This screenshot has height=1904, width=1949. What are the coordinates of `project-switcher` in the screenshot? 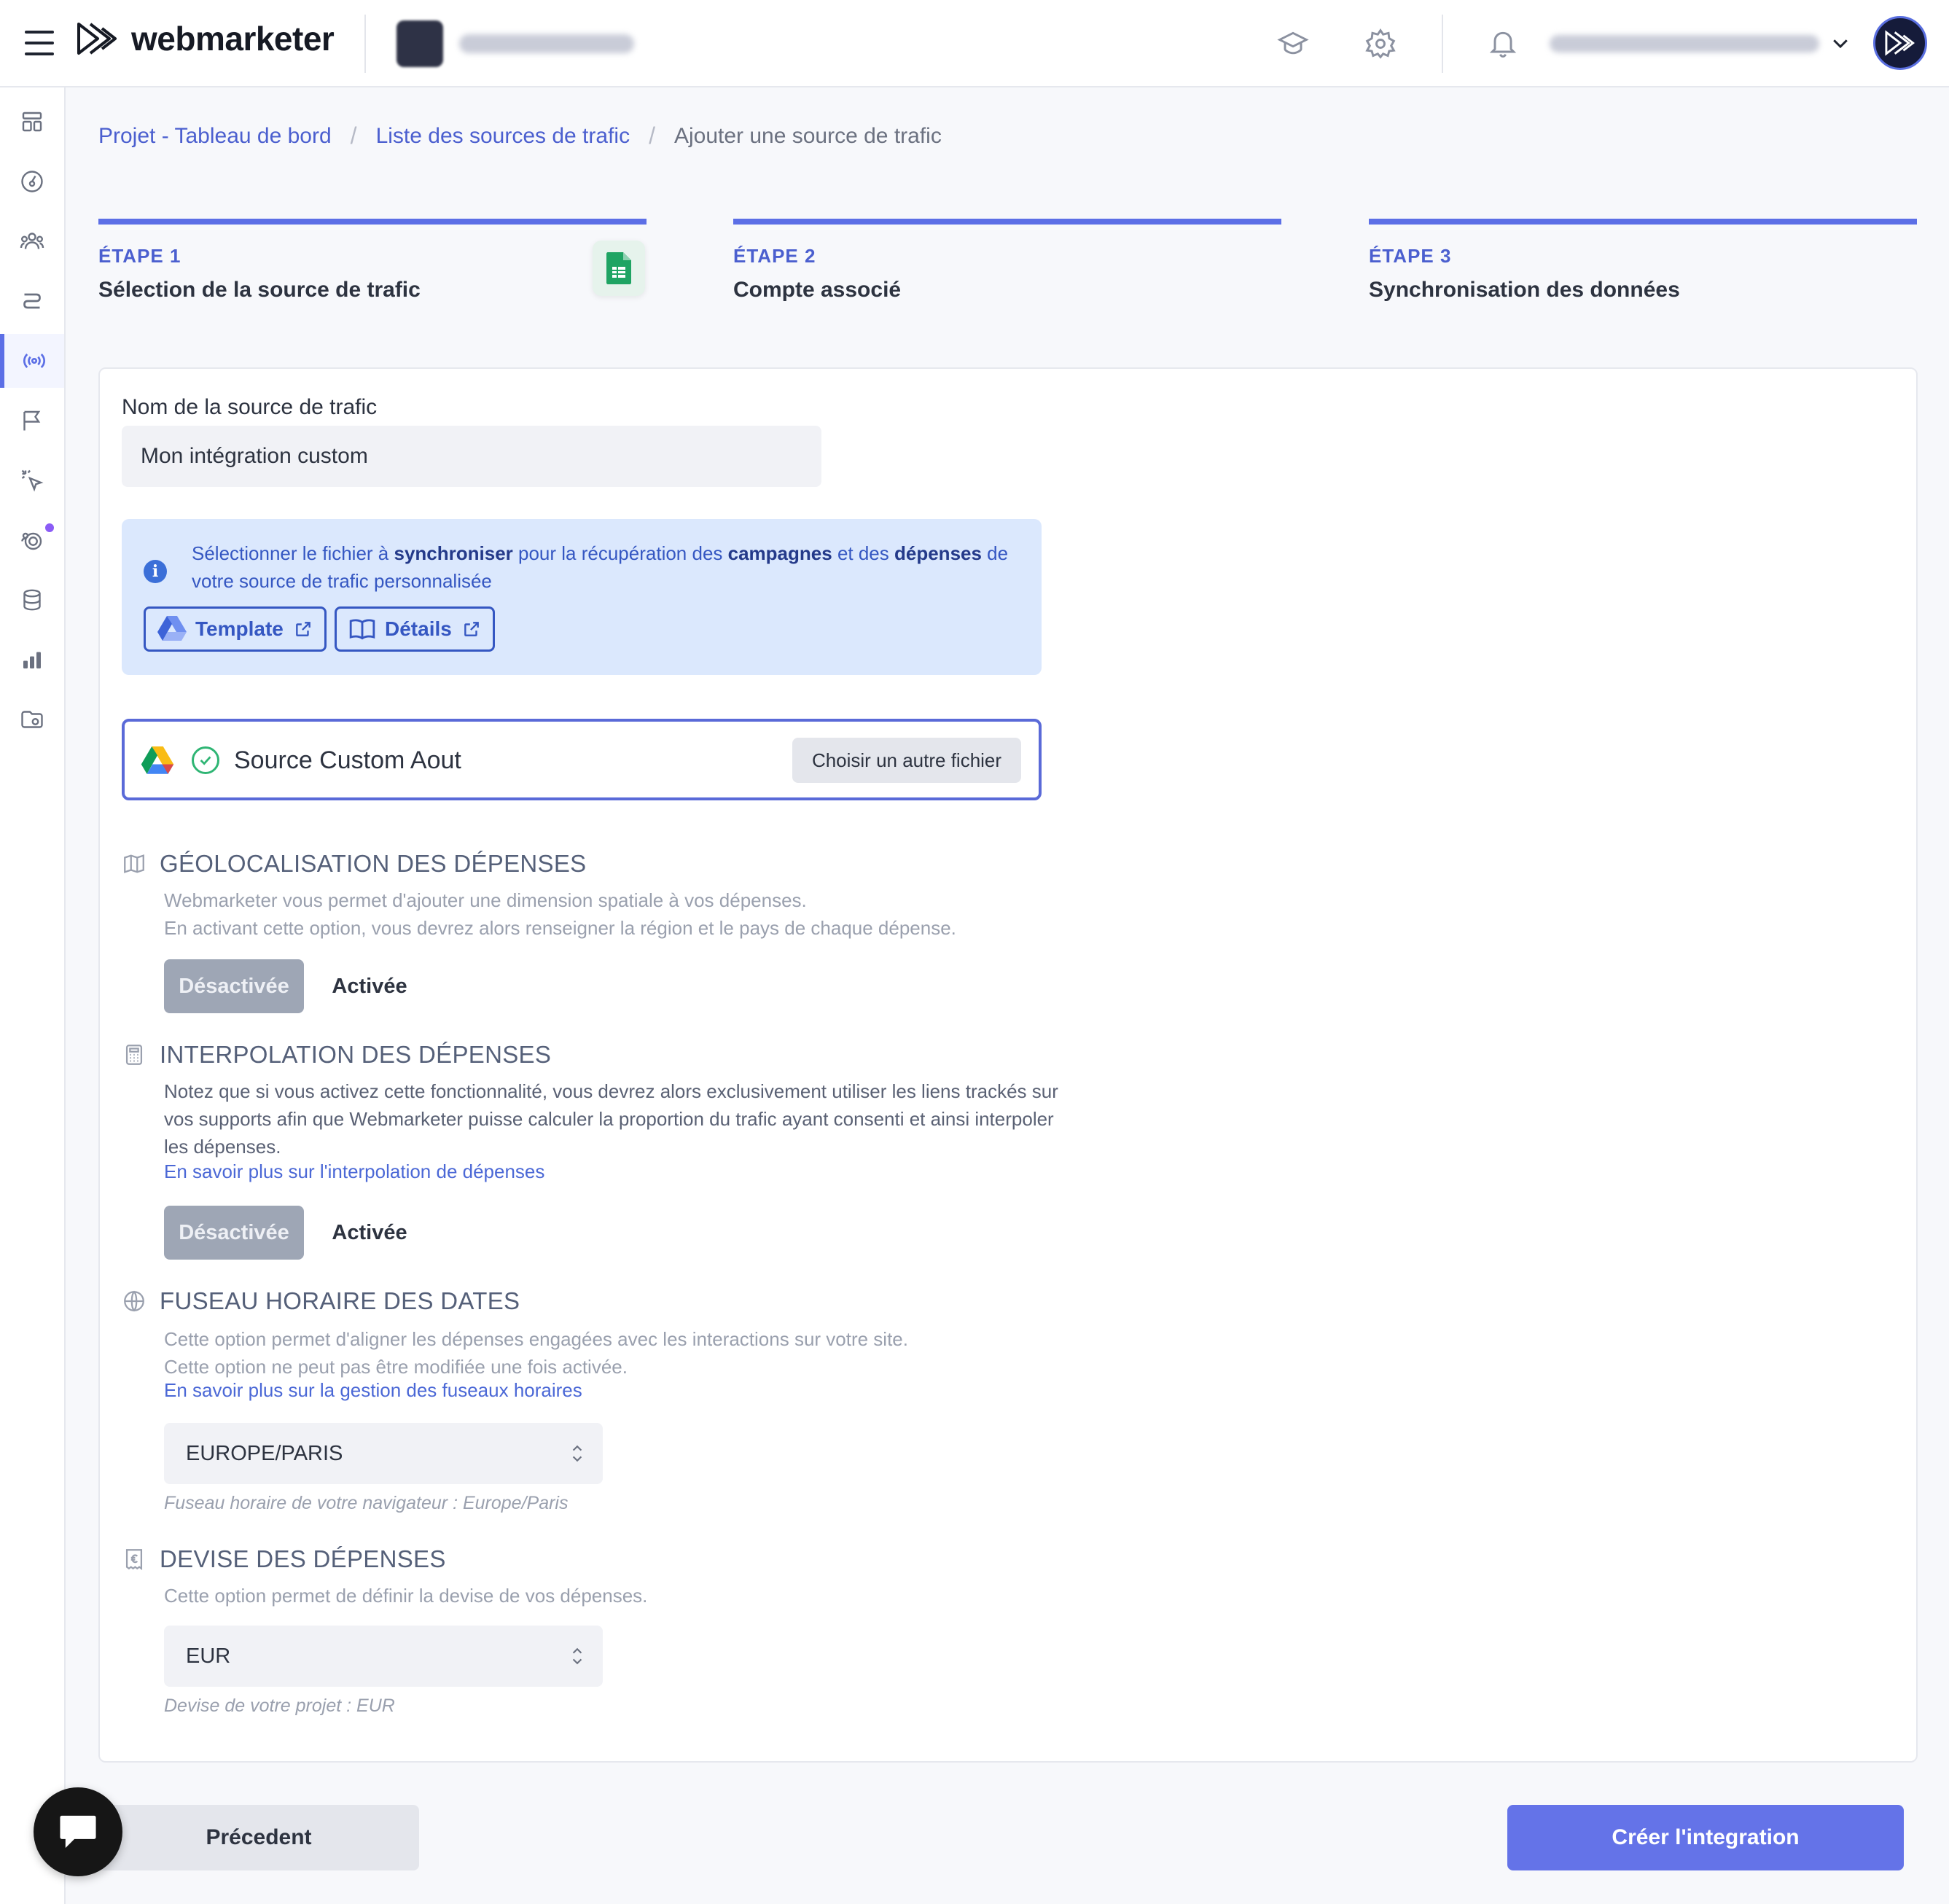 It's located at (515, 43).